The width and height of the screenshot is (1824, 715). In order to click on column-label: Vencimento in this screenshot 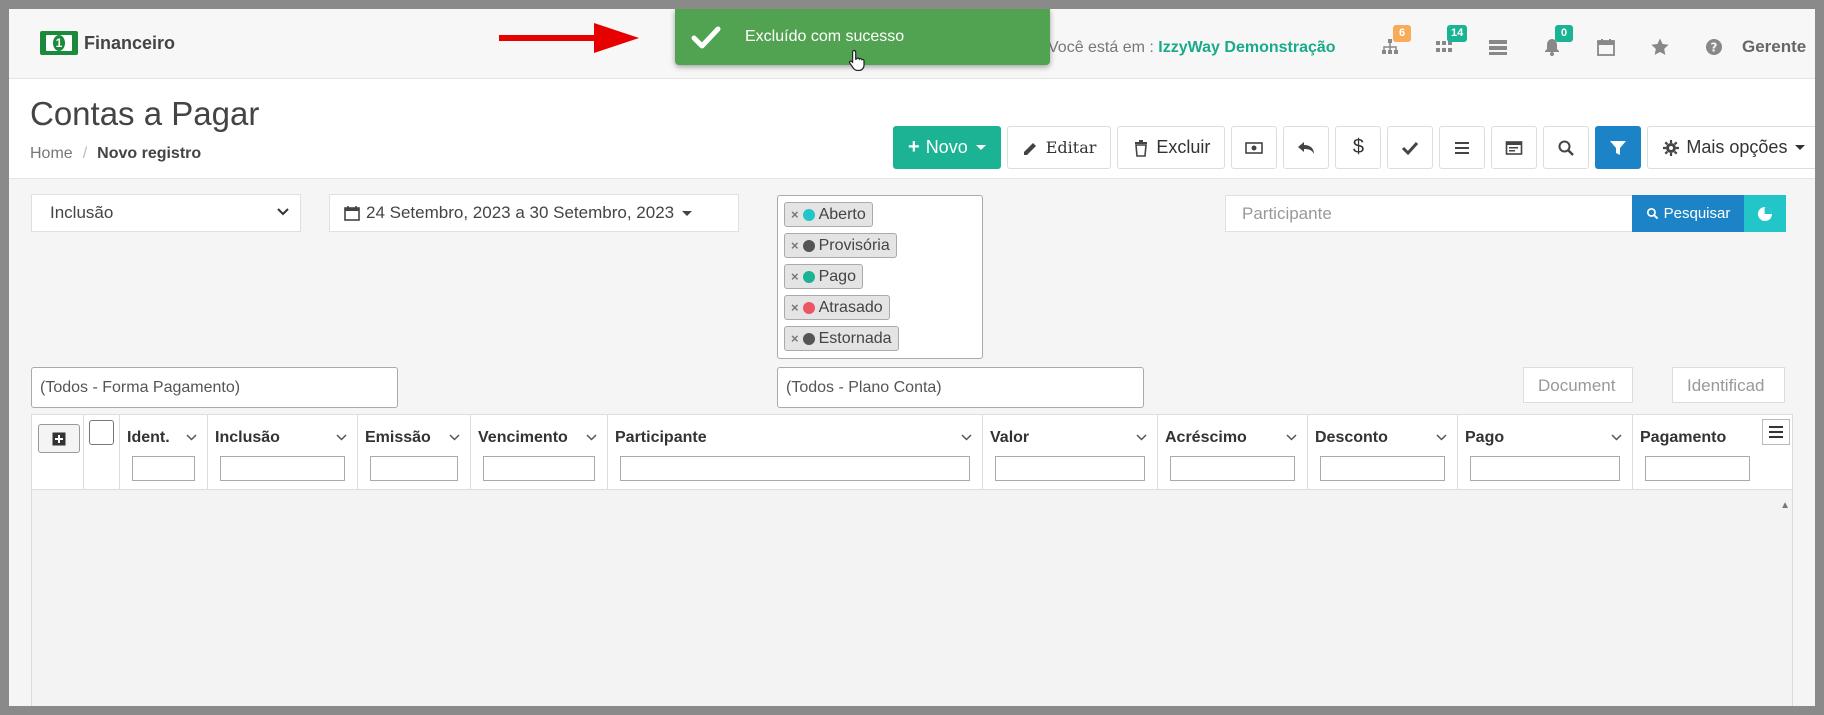, I will do `click(523, 437)`.